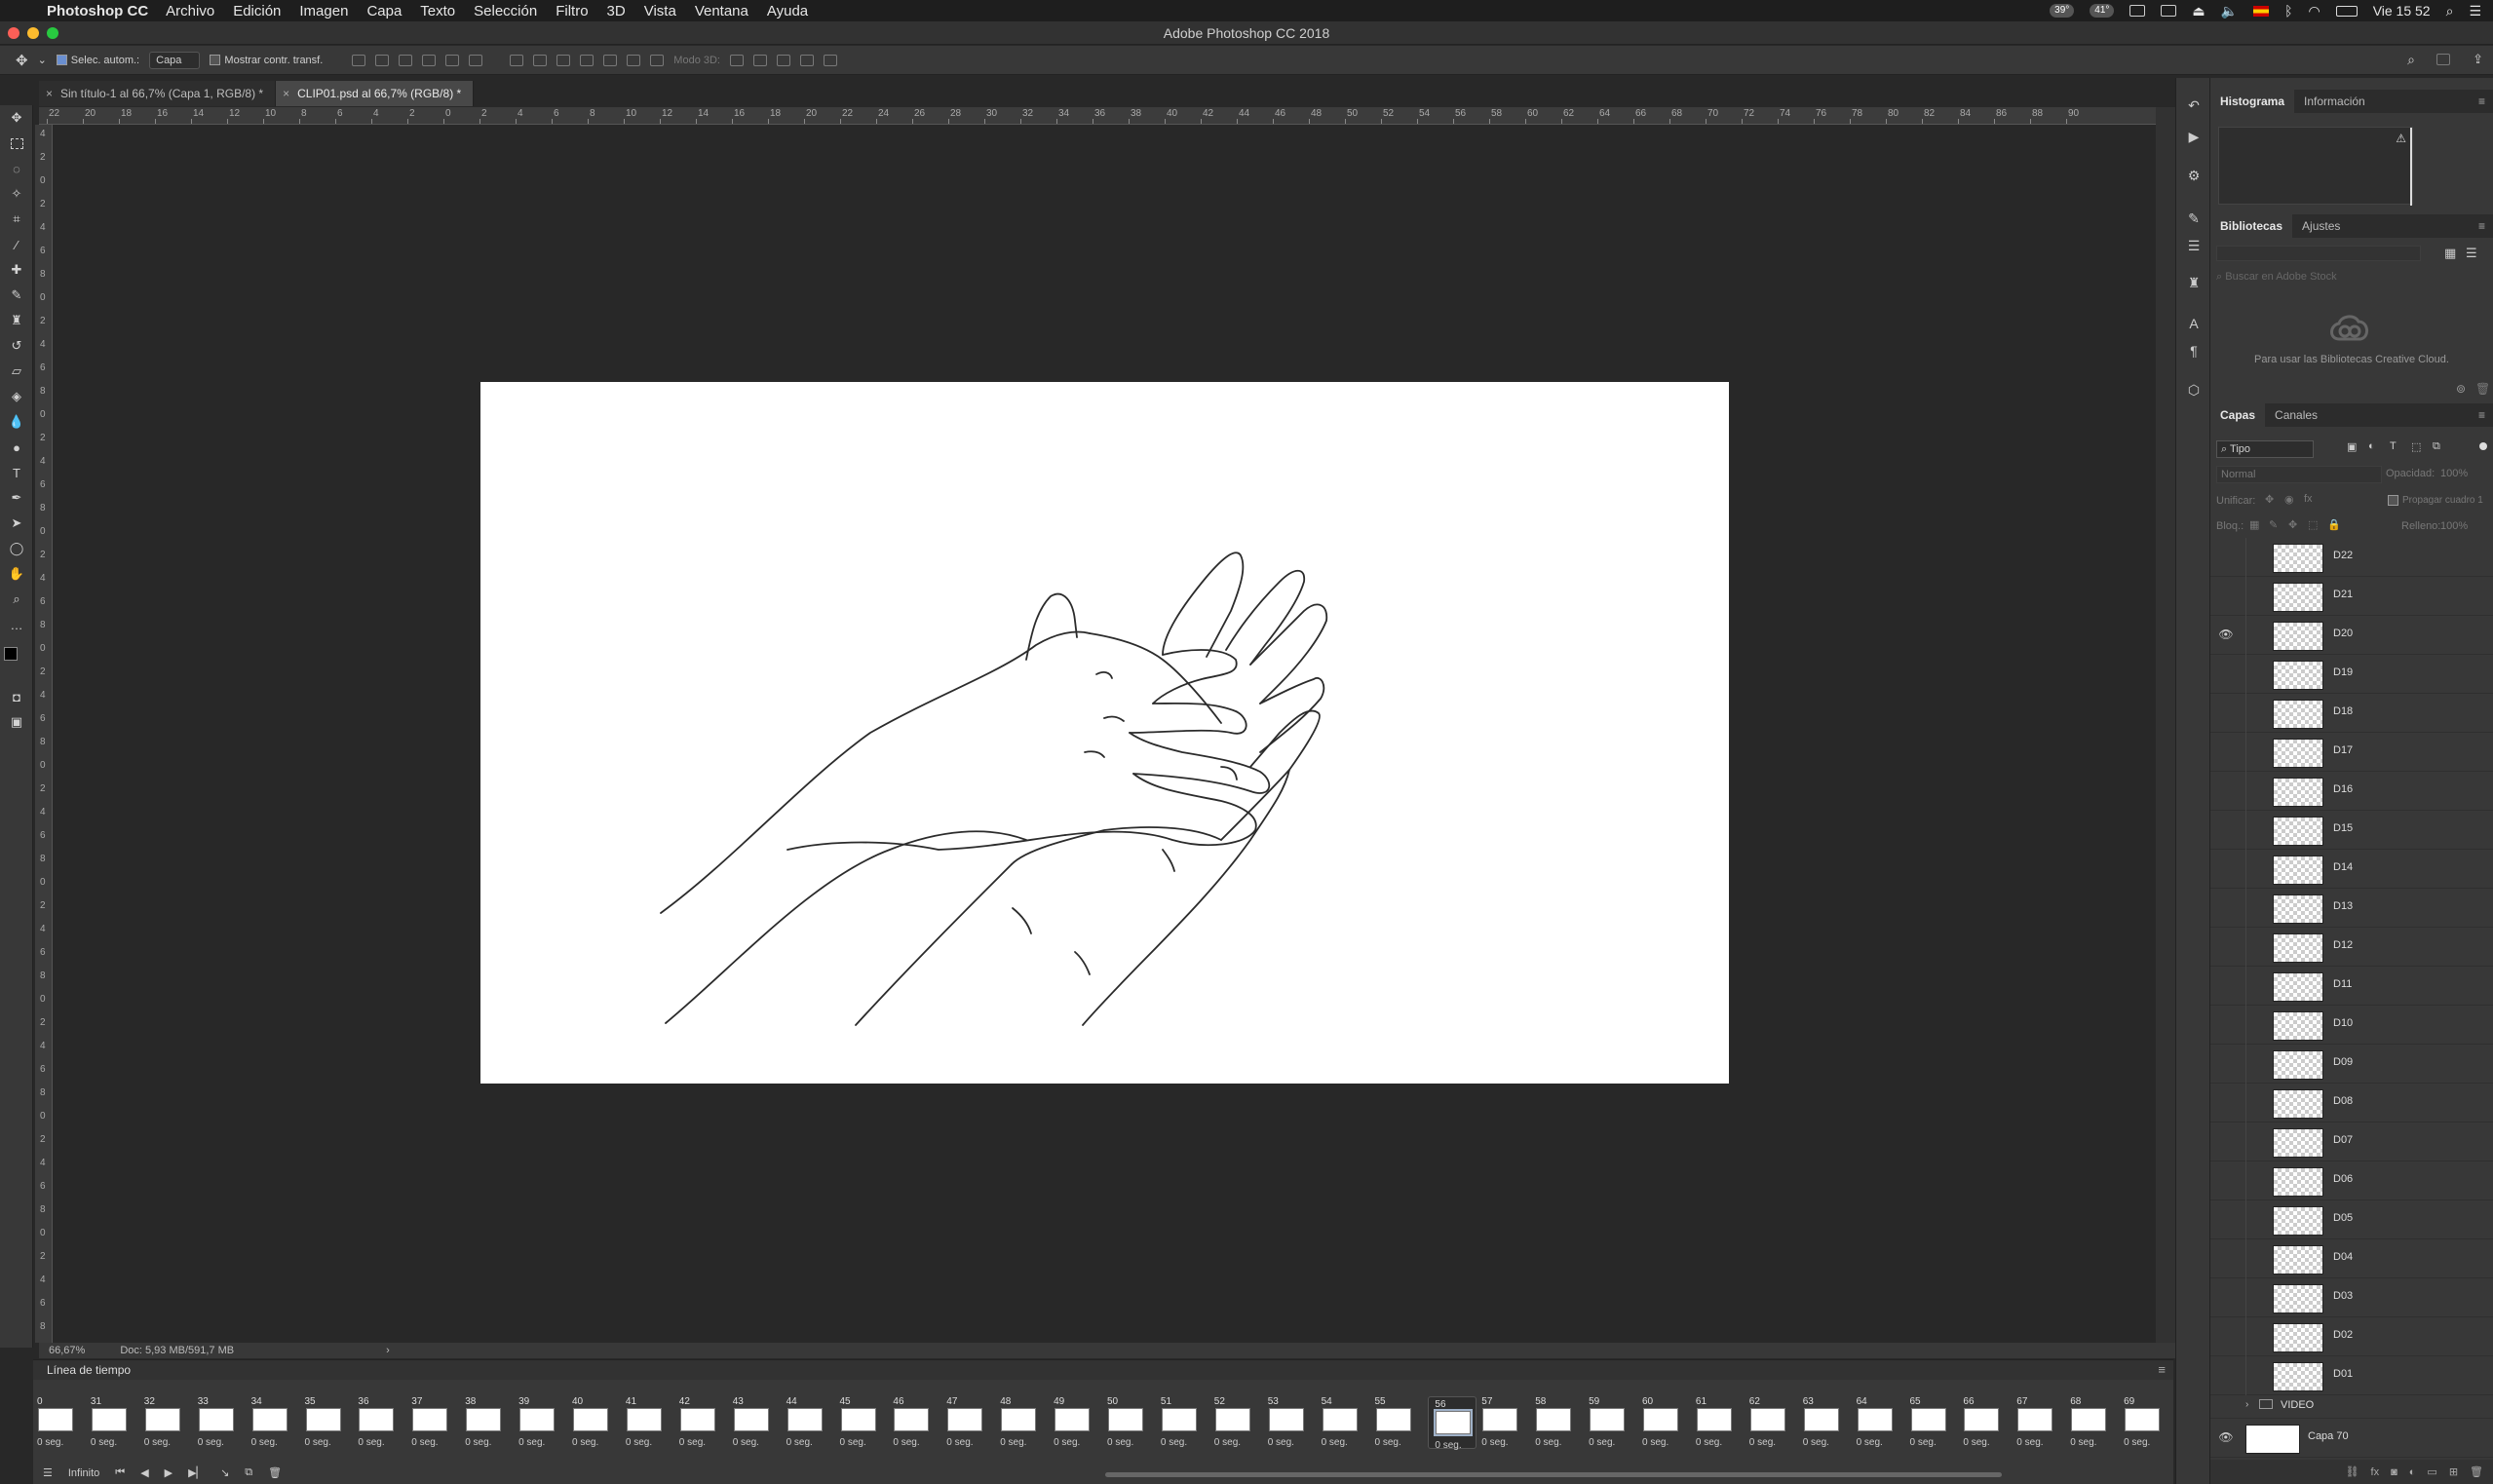  What do you see at coordinates (2343, 1023) in the screenshot?
I see `layer-name: D10` at bounding box center [2343, 1023].